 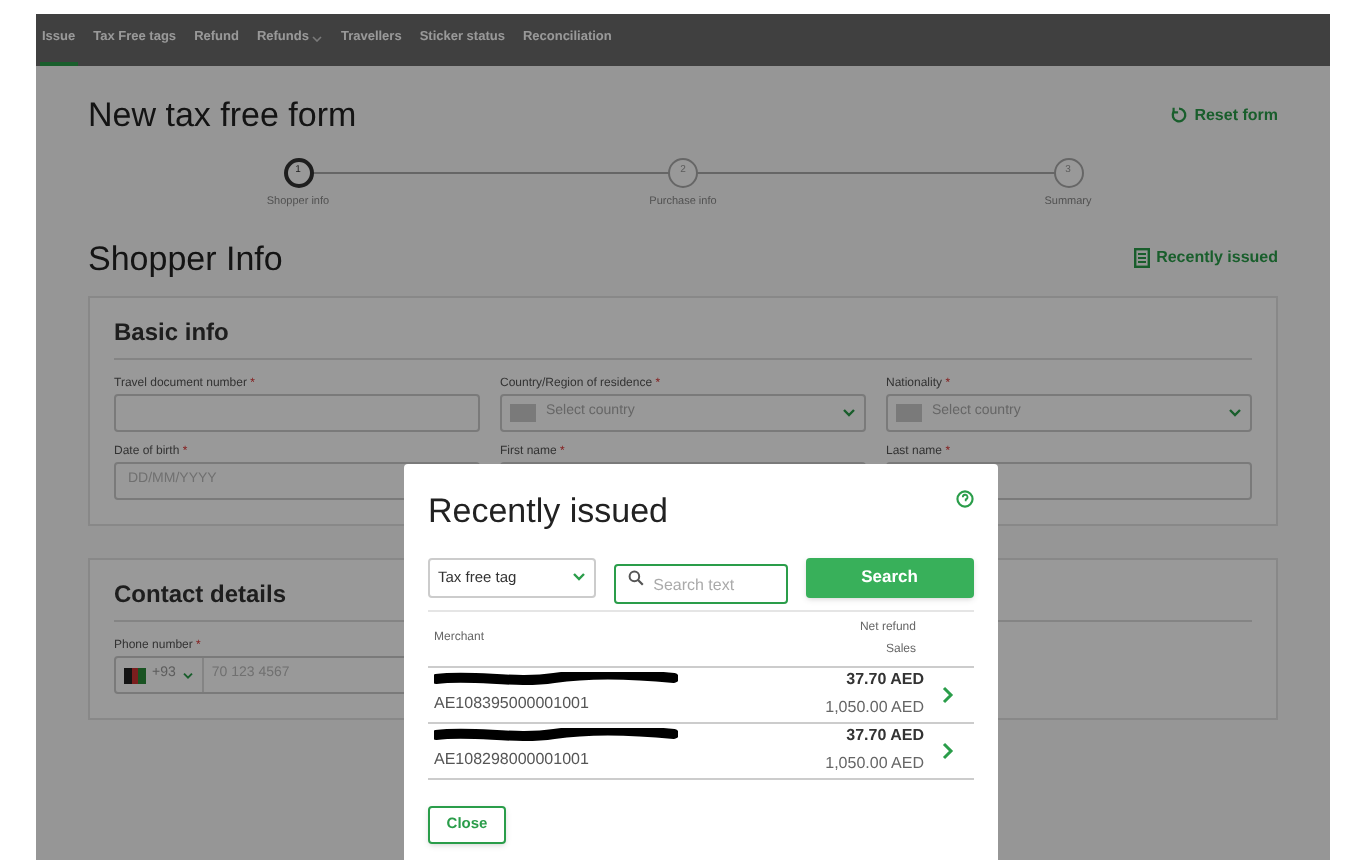 I want to click on section-title: Shopper Info, so click(x=185, y=259).